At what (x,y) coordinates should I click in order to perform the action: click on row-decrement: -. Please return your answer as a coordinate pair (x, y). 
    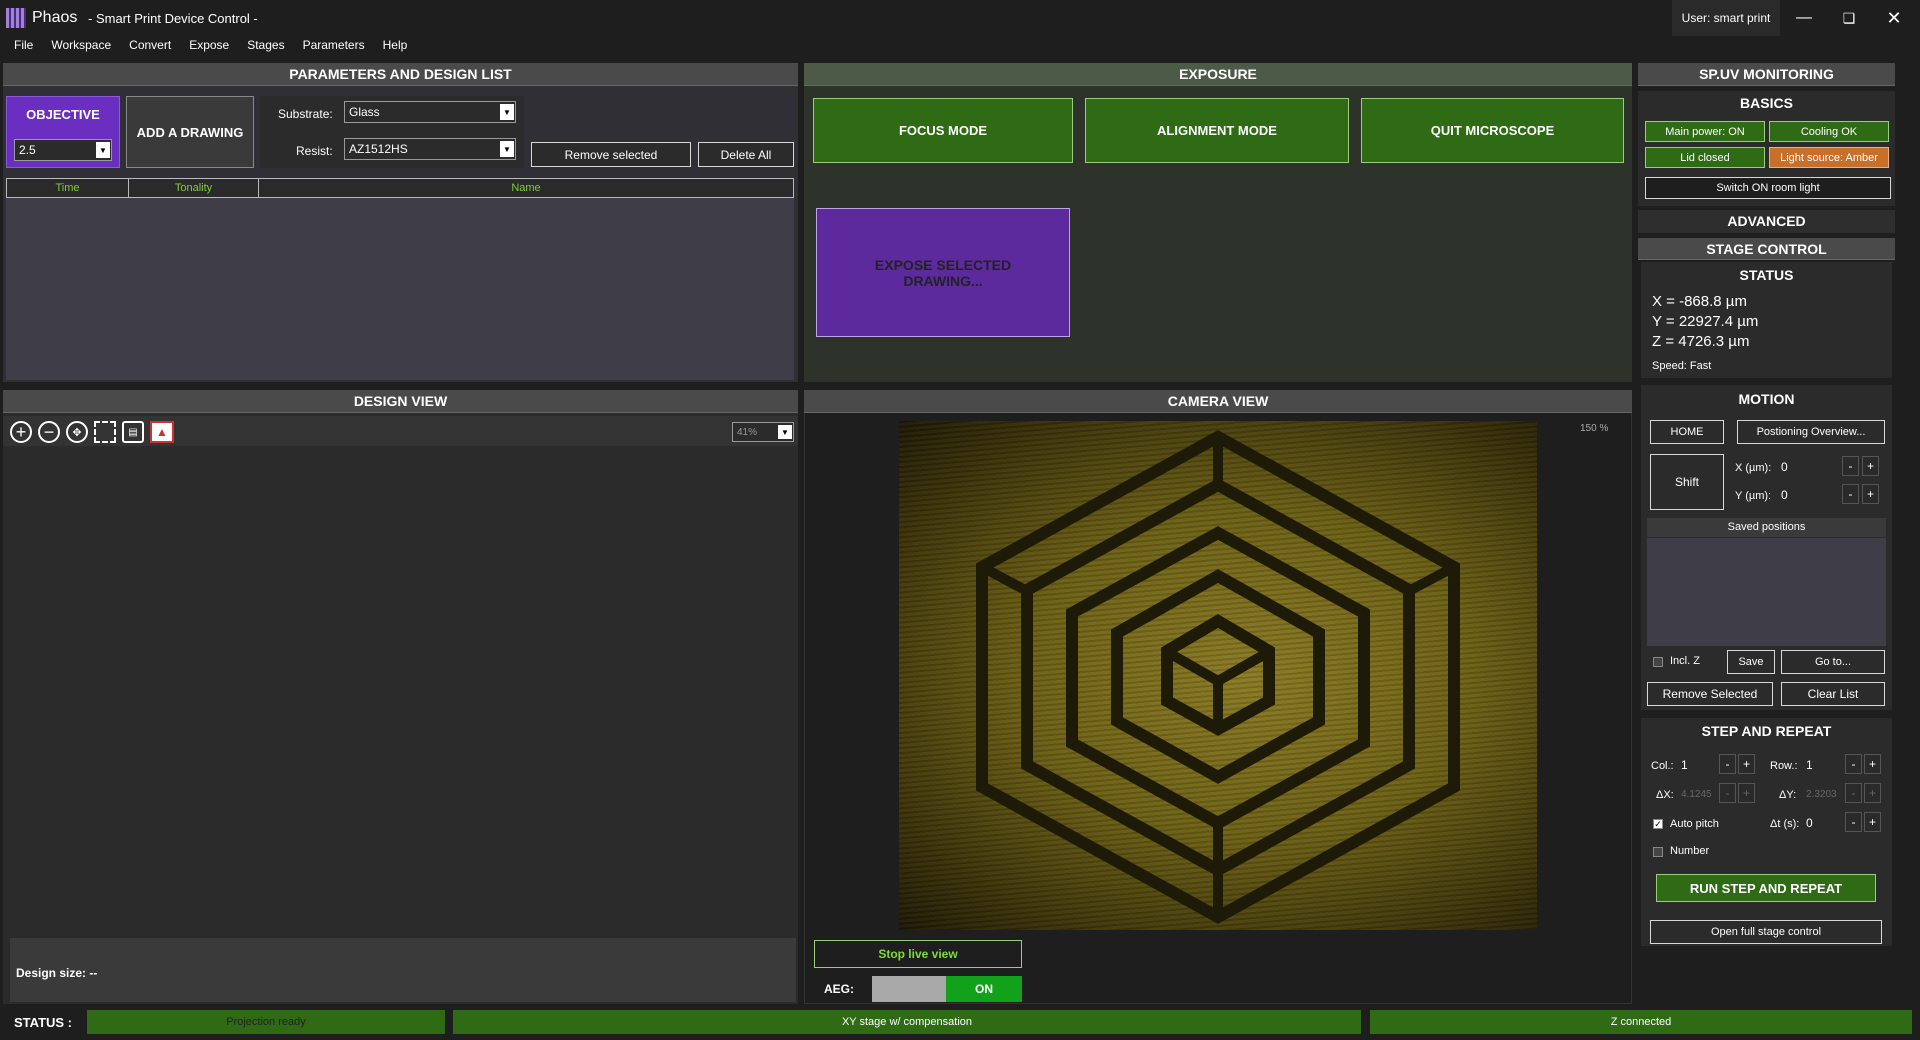
    Looking at the image, I should click on (1853, 764).